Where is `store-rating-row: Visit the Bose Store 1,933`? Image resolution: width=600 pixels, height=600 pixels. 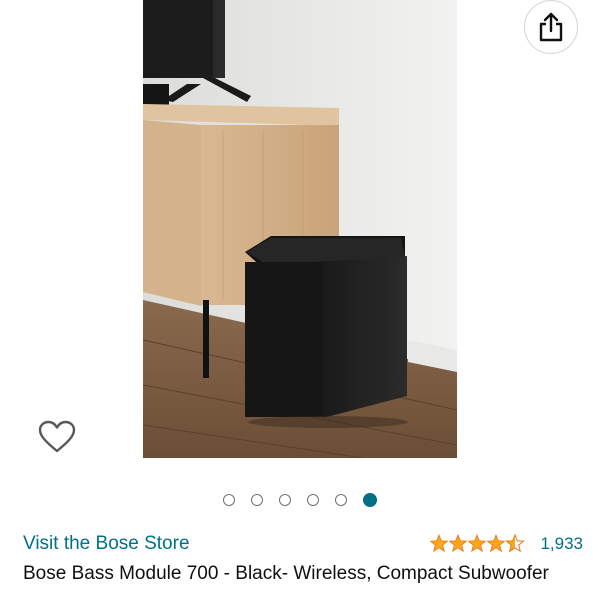
store-rating-row: Visit the Bose Store 1,933 is located at coordinates (303, 544).